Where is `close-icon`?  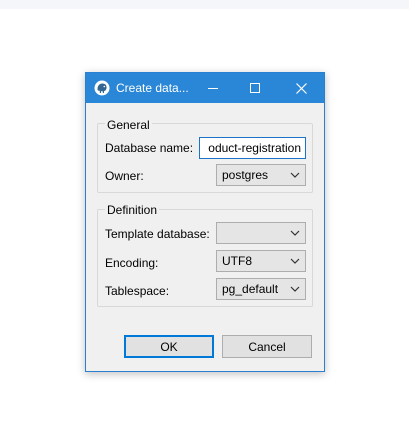 close-icon is located at coordinates (301, 88).